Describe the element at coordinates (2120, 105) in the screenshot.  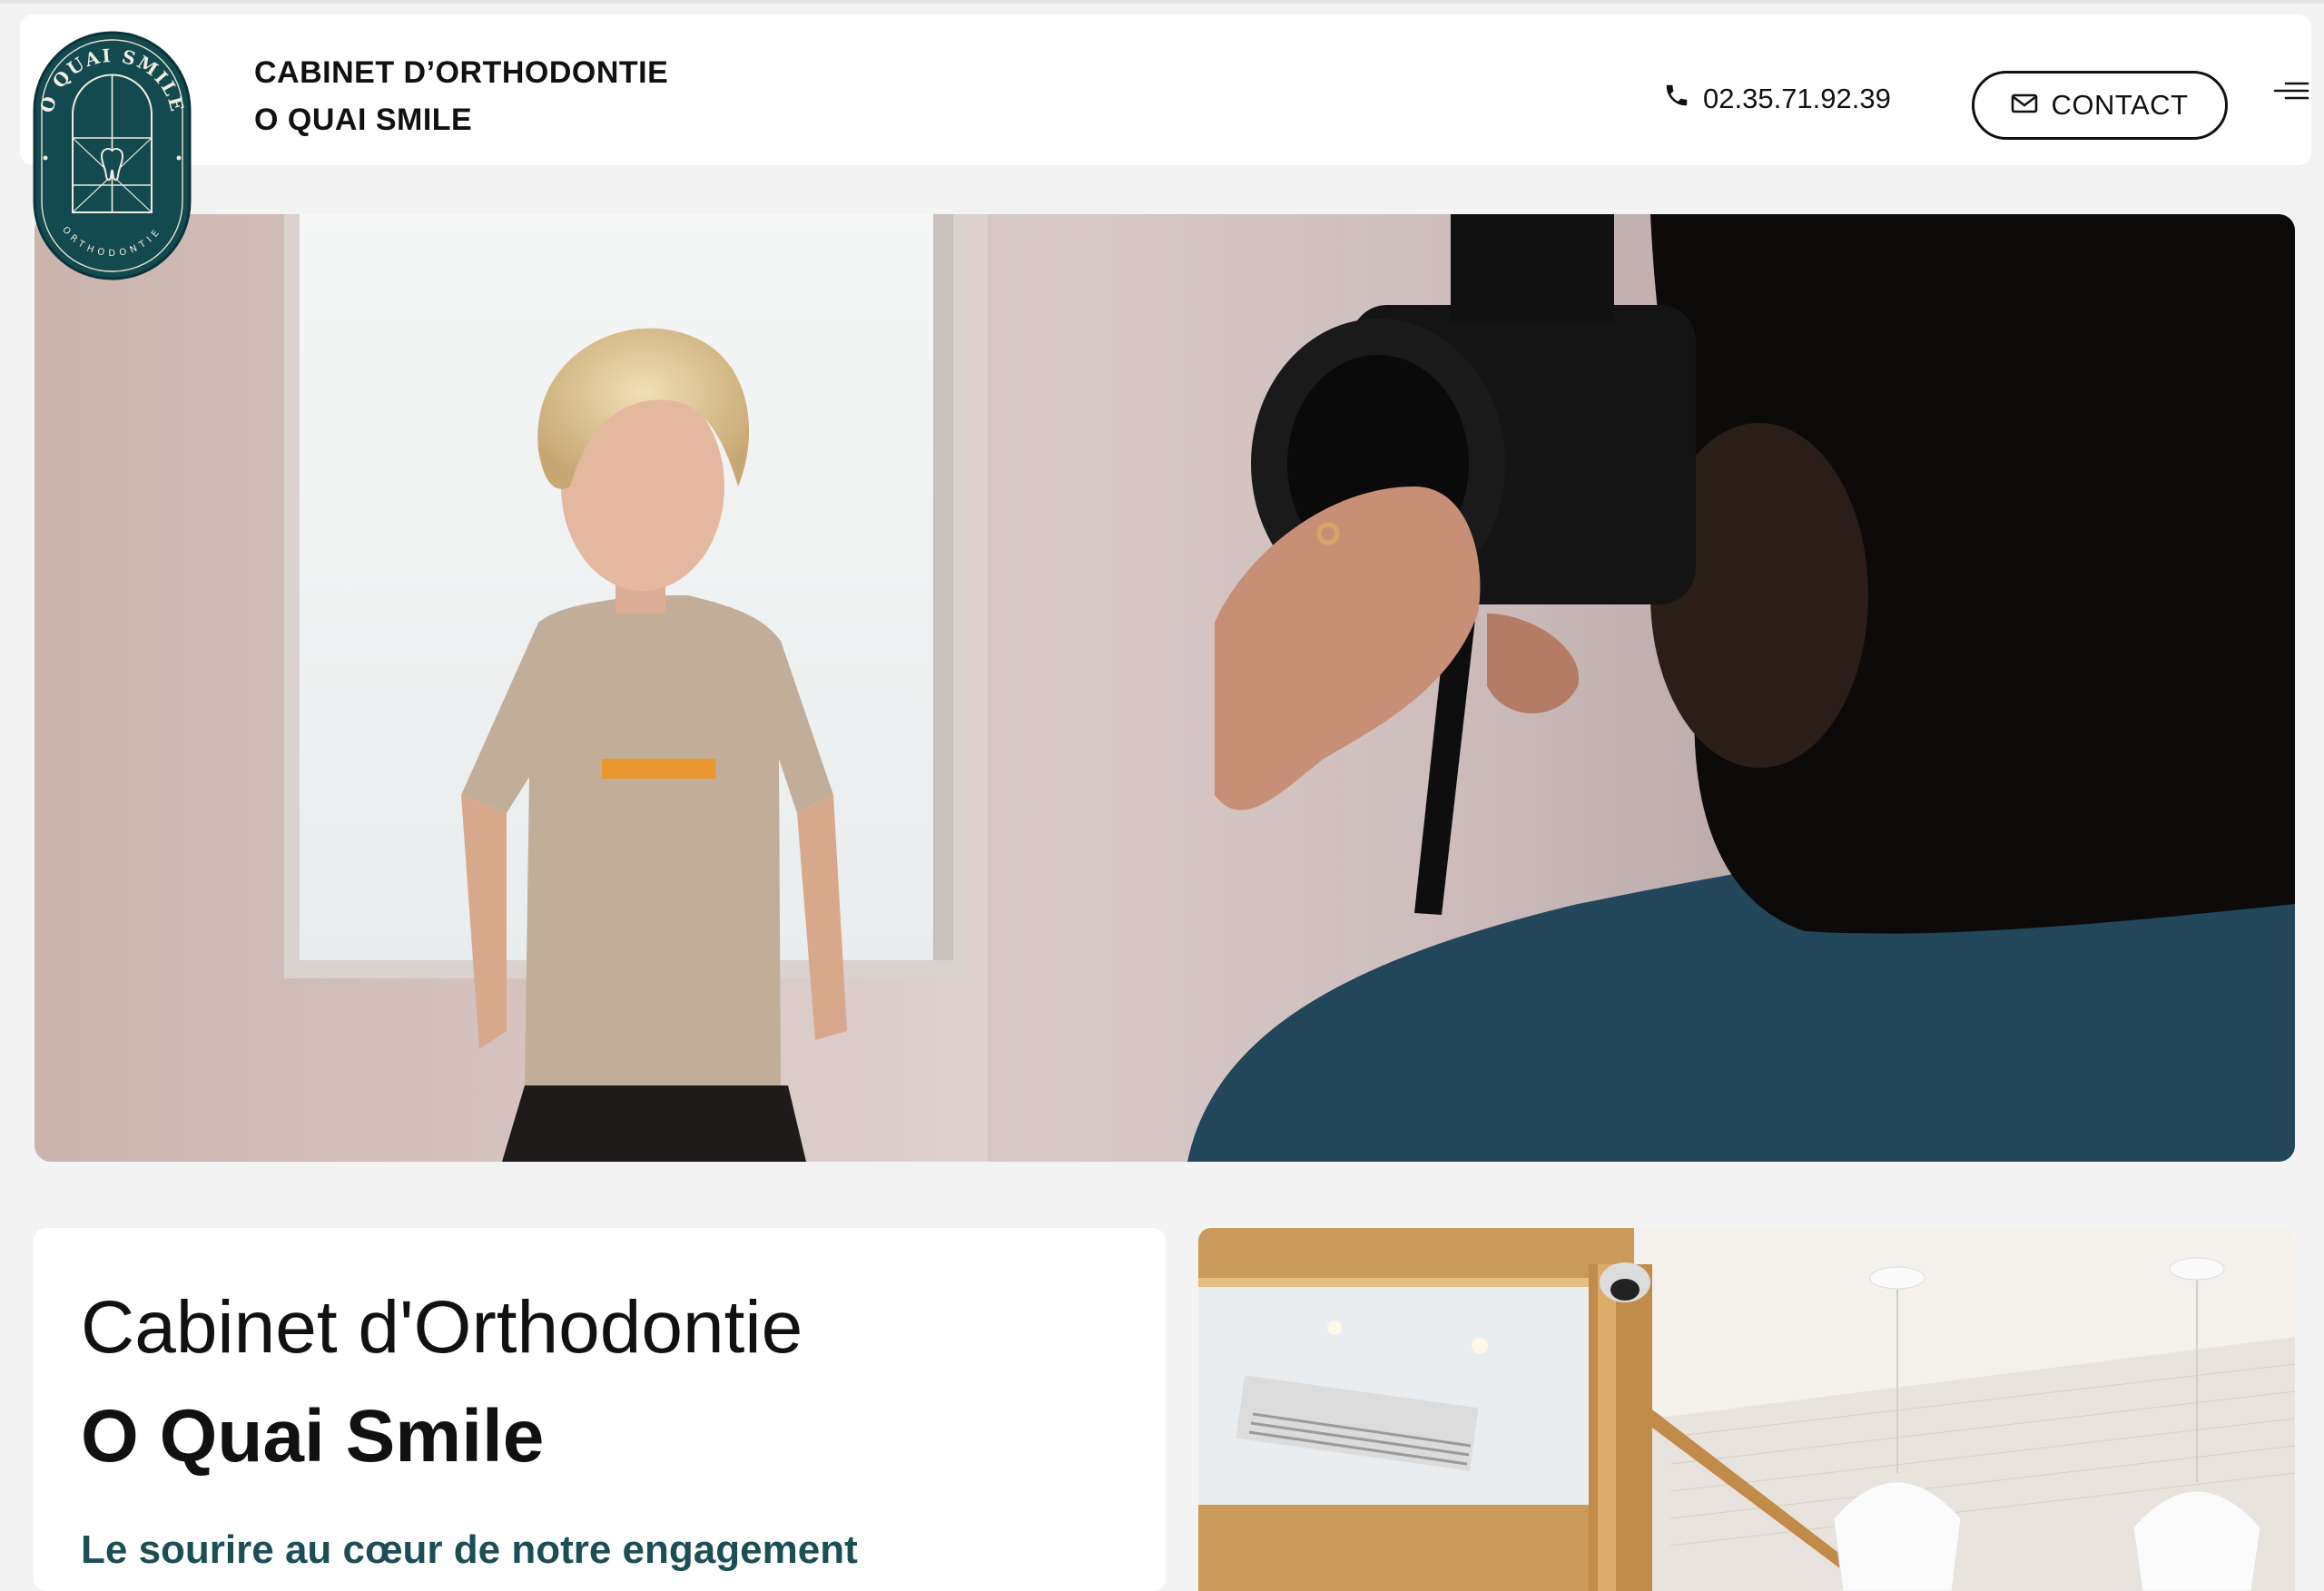
I see `contact-button-label: CONTACT` at that location.